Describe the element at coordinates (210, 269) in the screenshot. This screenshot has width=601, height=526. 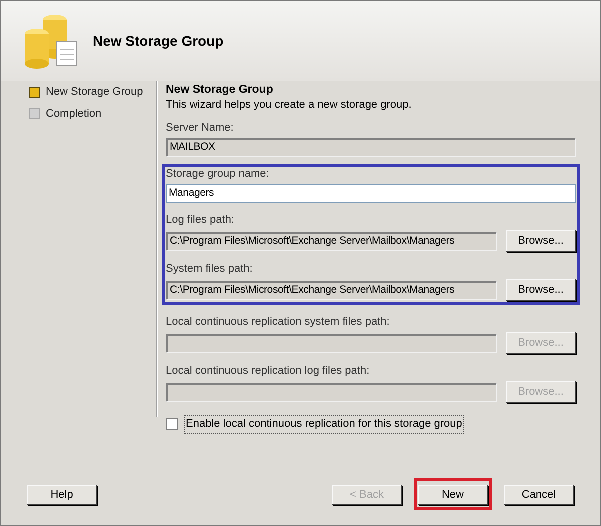
I see `field-label: System files path:` at that location.